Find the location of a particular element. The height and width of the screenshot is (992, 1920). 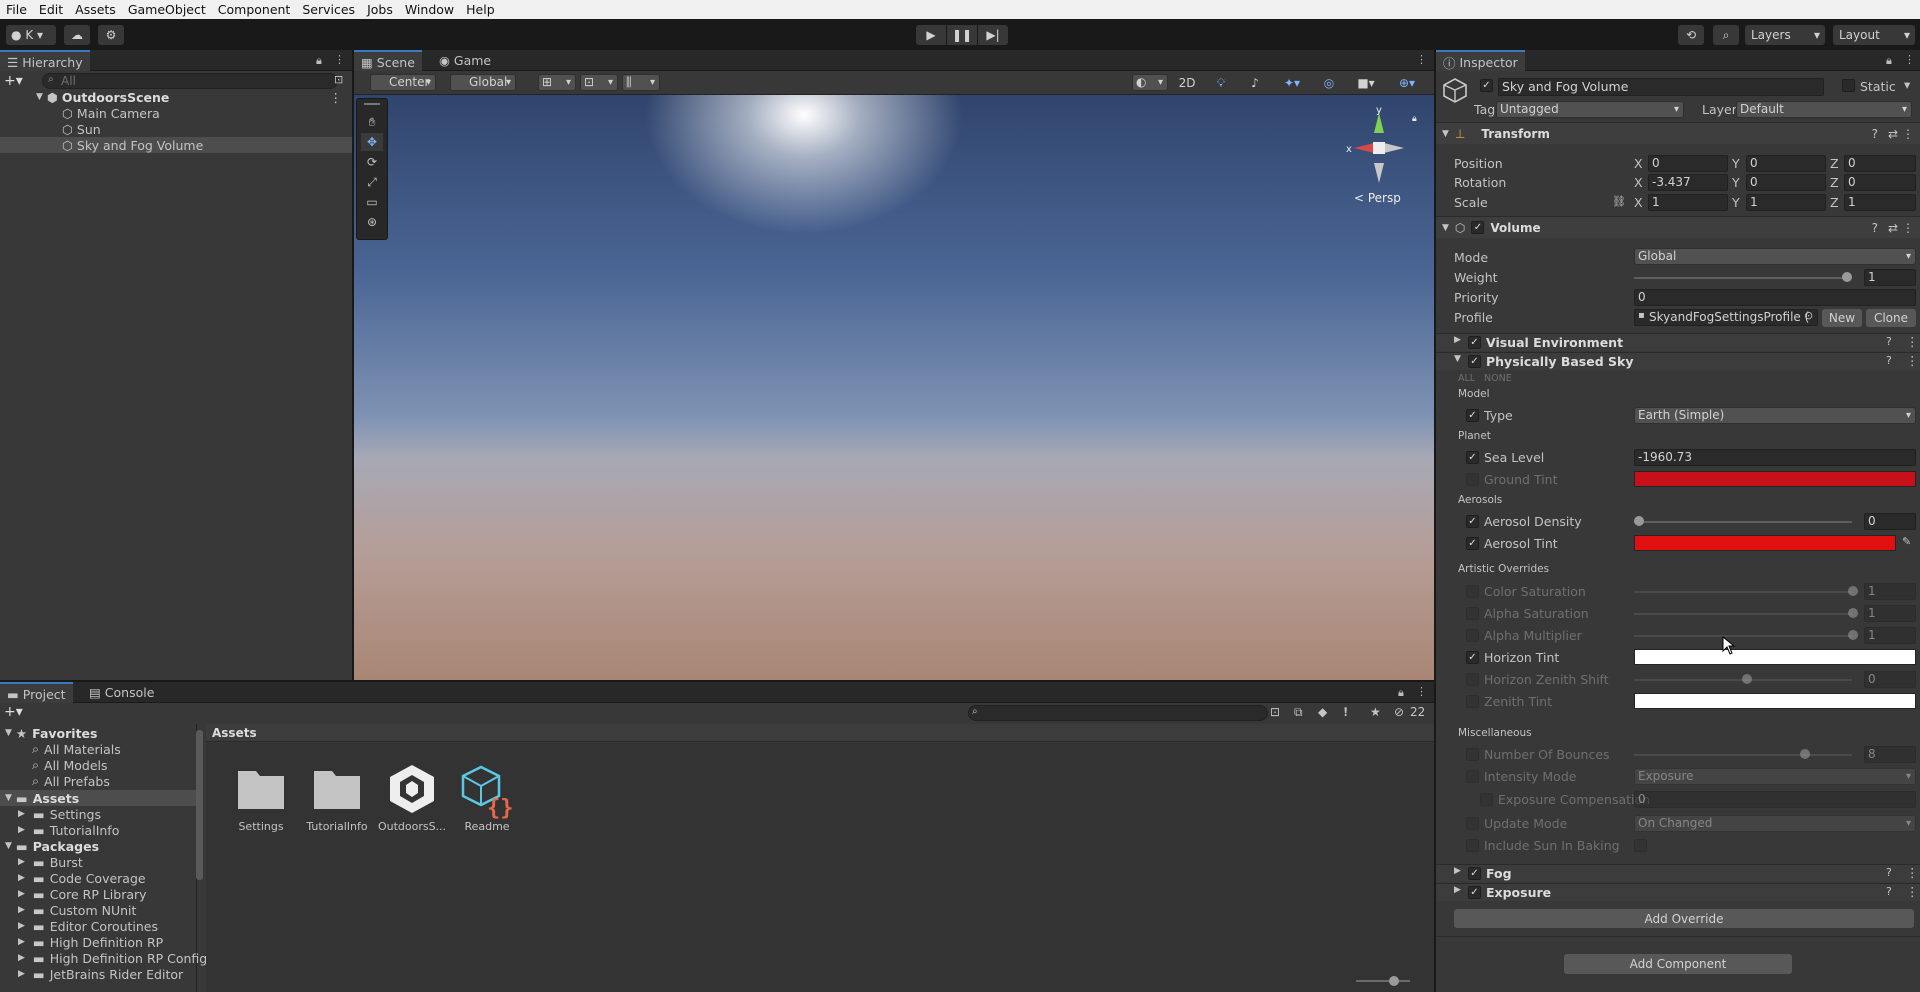

tab-hierarchy: ☰ Hierarchy is located at coordinates (45, 61).